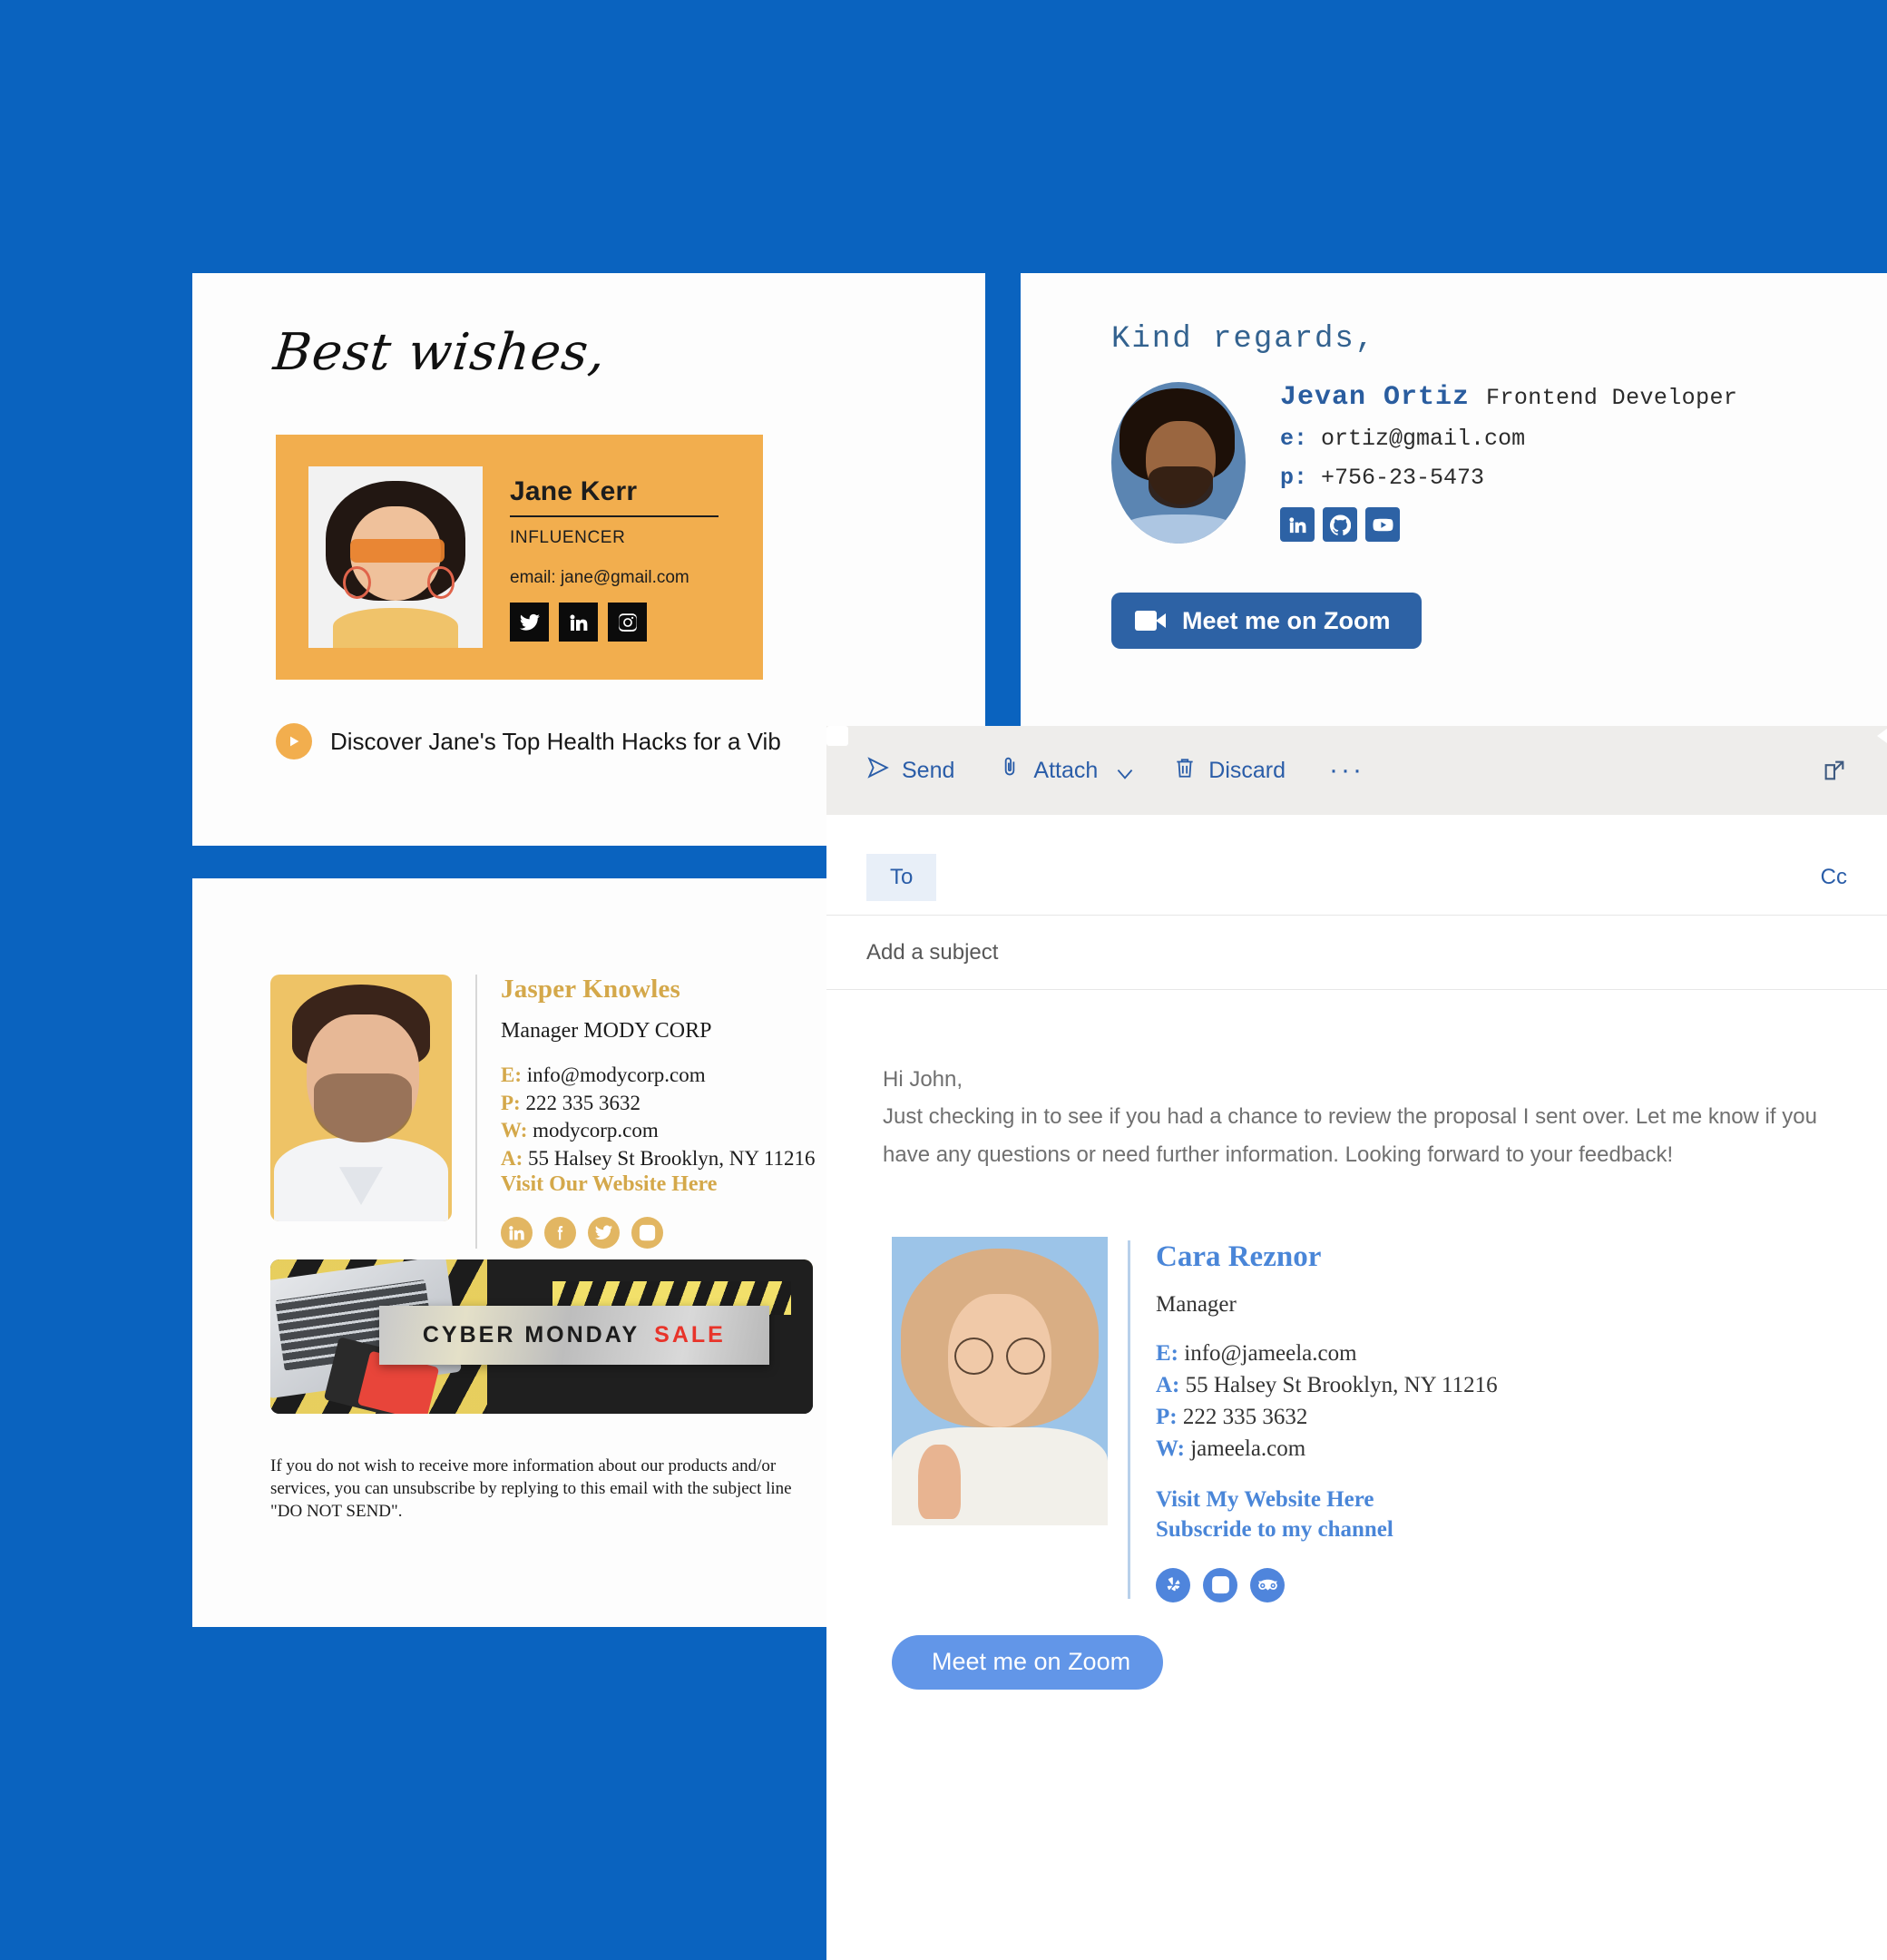 Image resolution: width=1887 pixels, height=1960 pixels. What do you see at coordinates (568, 537) in the screenshot?
I see `jane-role: INFLUENCER` at bounding box center [568, 537].